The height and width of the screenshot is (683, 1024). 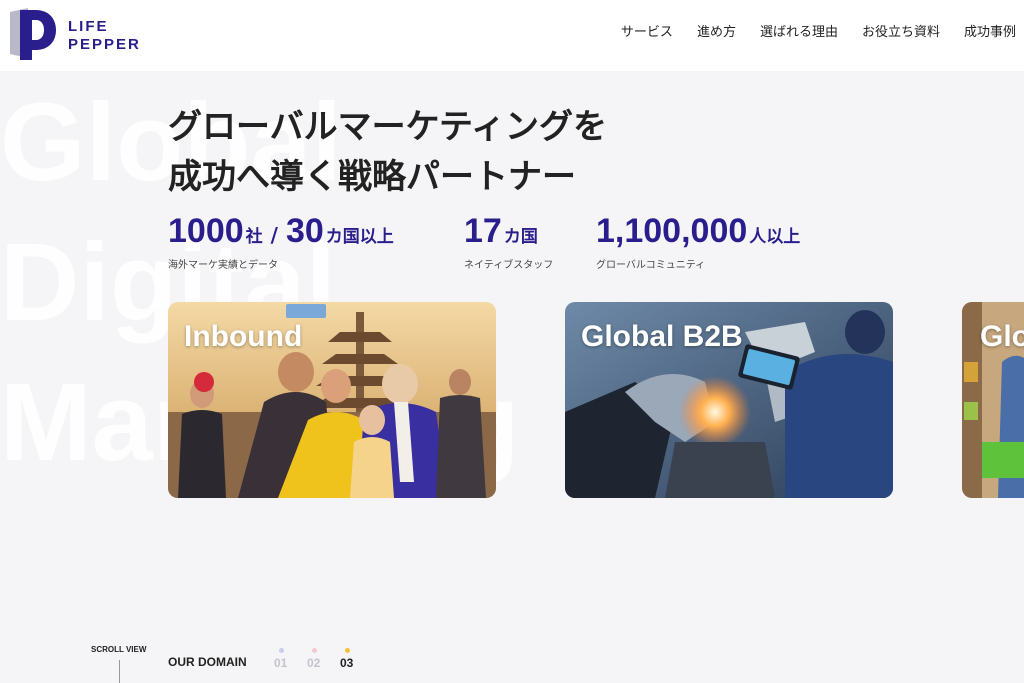 I want to click on logo: LIFE PEPPER, so click(x=85, y=34).